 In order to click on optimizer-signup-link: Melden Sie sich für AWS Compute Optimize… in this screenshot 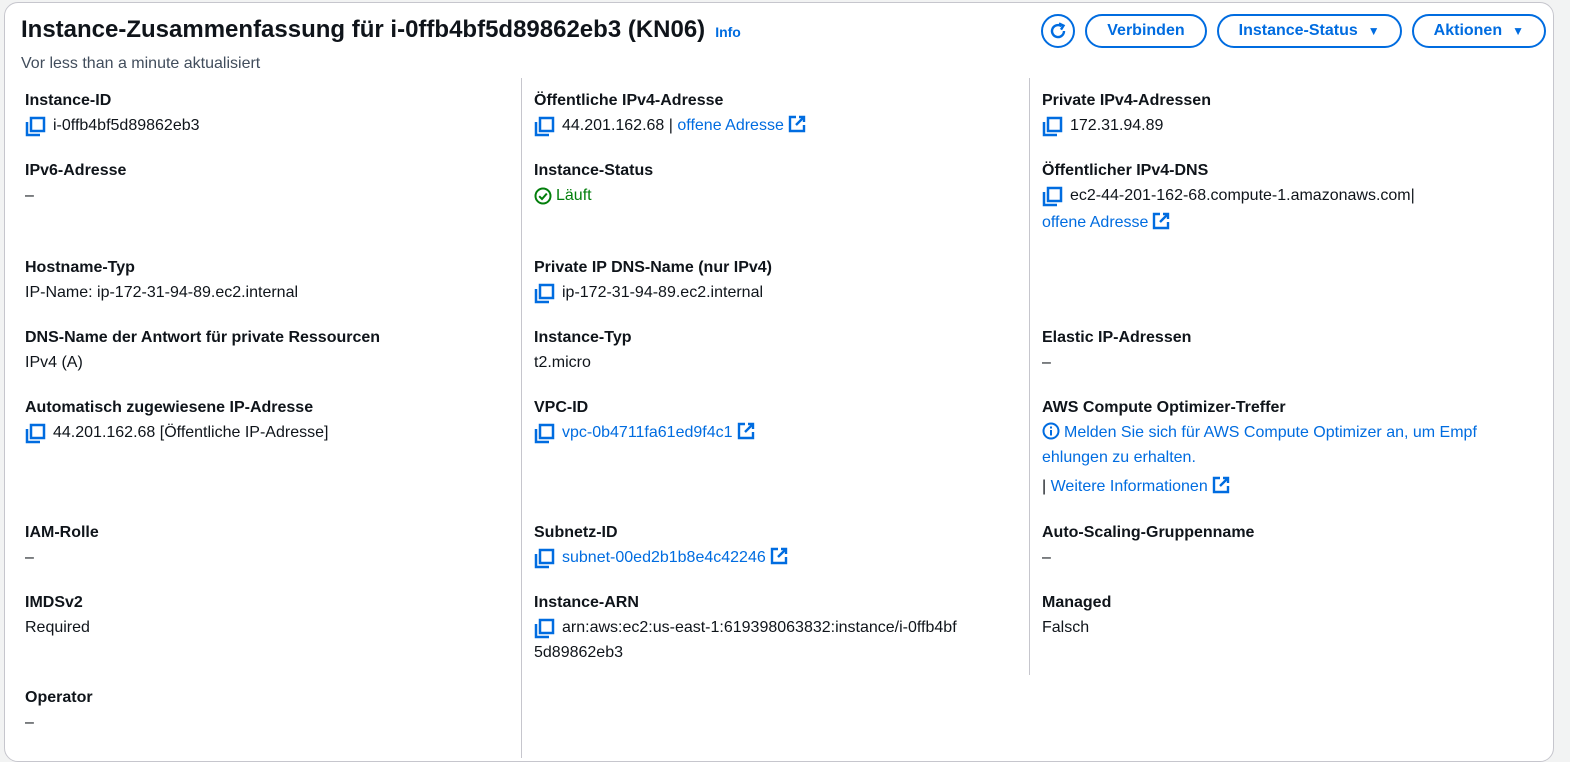, I will do `click(1292, 432)`.